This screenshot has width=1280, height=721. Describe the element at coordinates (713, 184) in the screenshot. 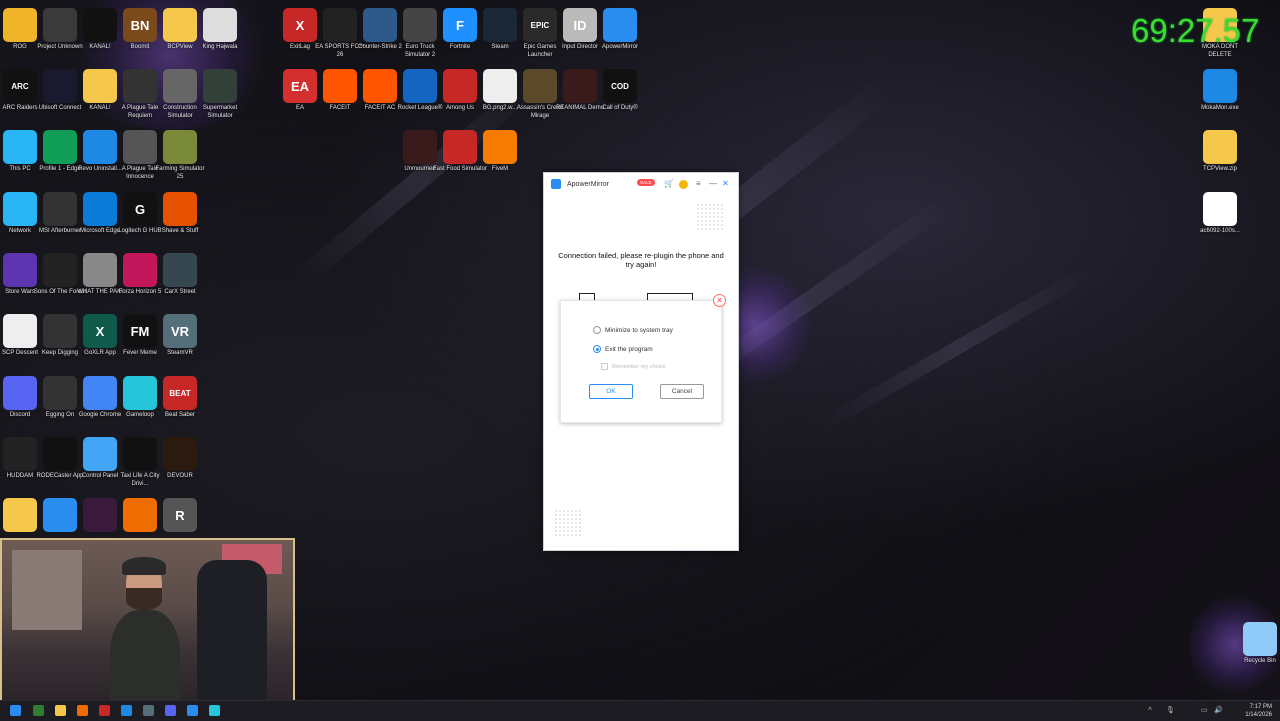

I see `minimize-icon: —` at that location.